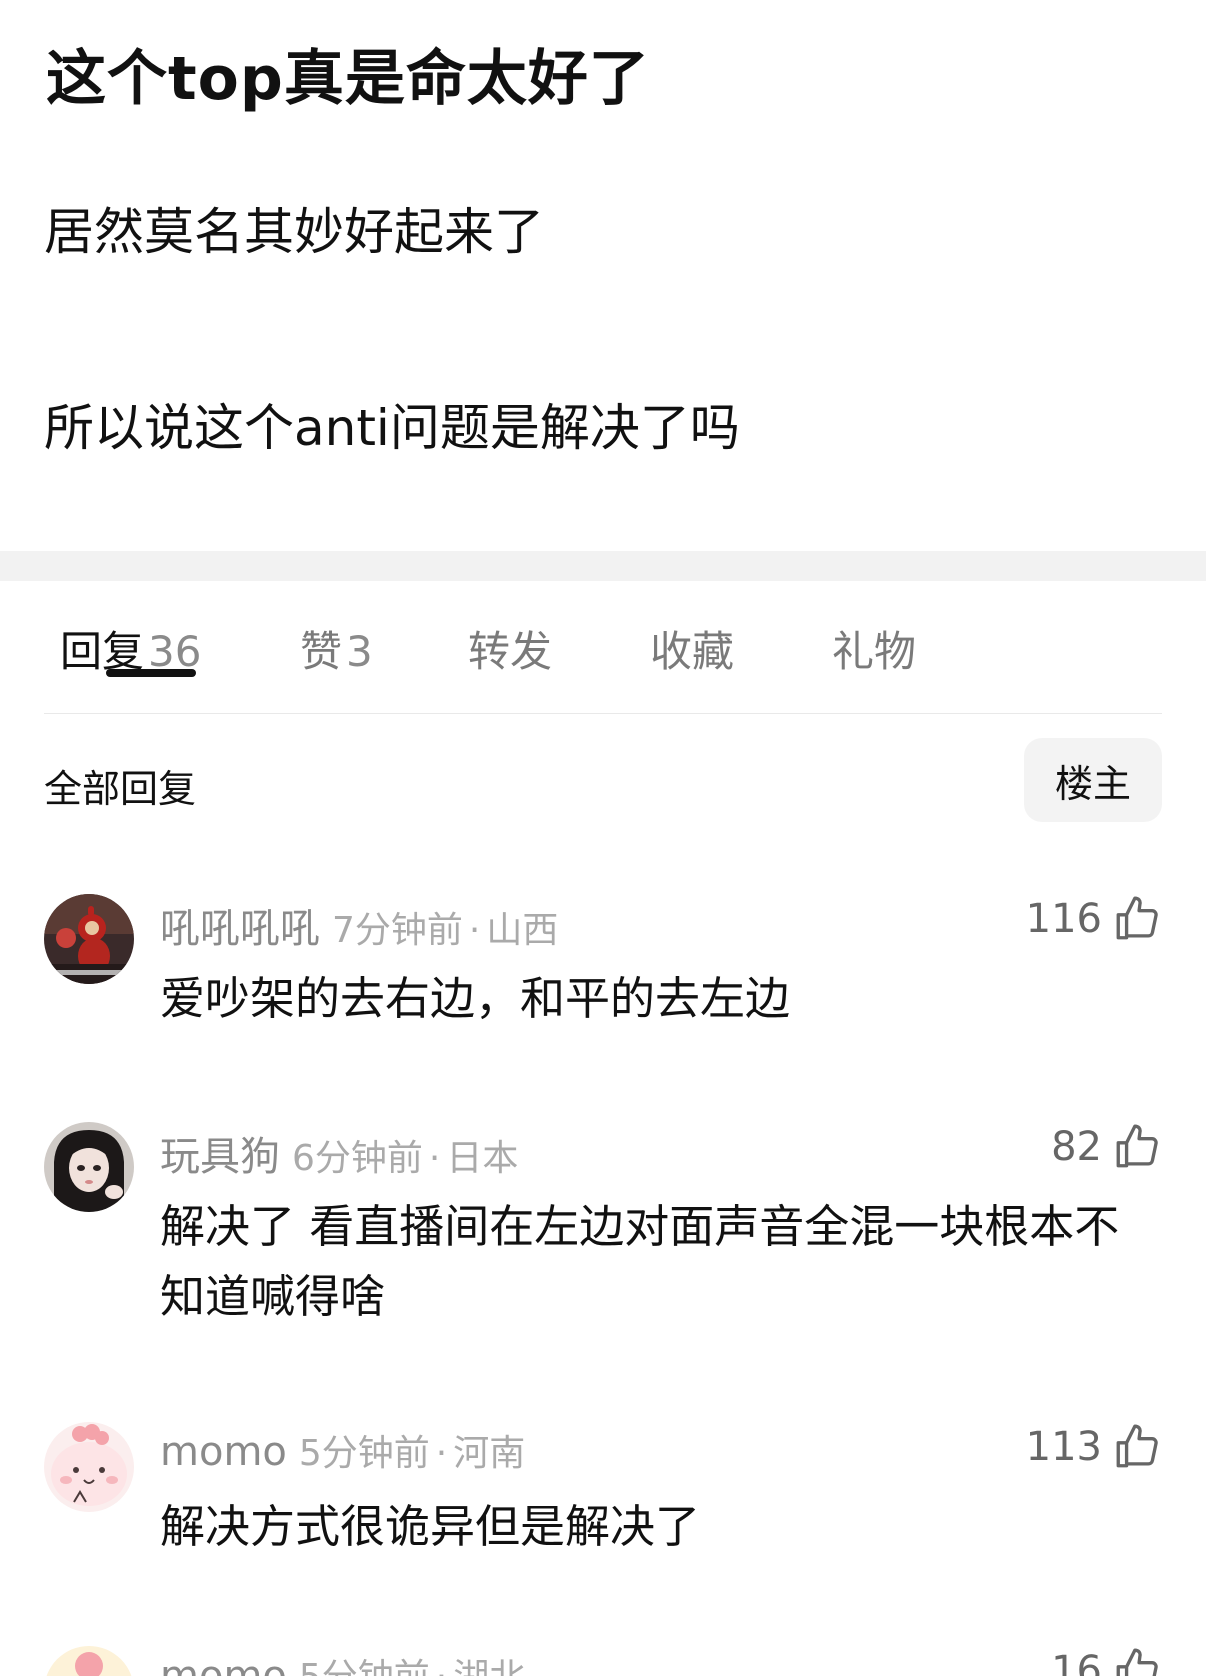 The image size is (1206, 1676). I want to click on comment-meta: 玩具狗 6分钟前 · 日本, so click(339, 1153).